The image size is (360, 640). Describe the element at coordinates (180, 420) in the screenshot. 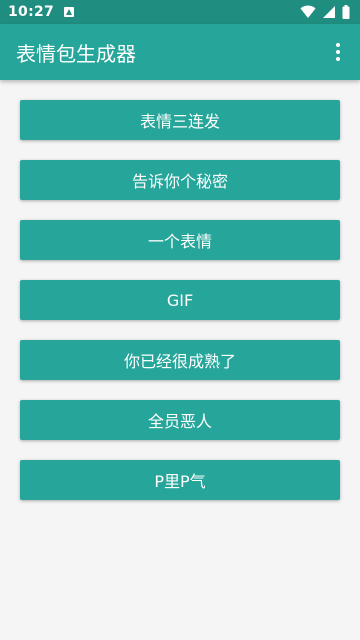

I see `button-all-villains: 全员恶人` at that location.